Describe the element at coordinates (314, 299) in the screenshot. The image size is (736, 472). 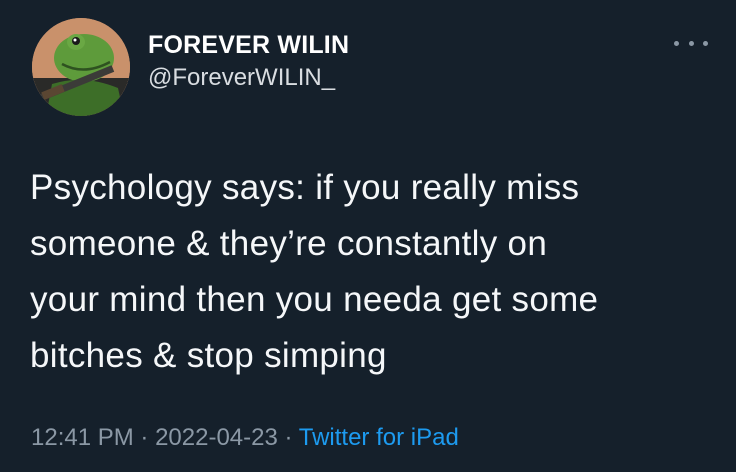
I see `tweet-text-line: your mind then you needa get some` at that location.